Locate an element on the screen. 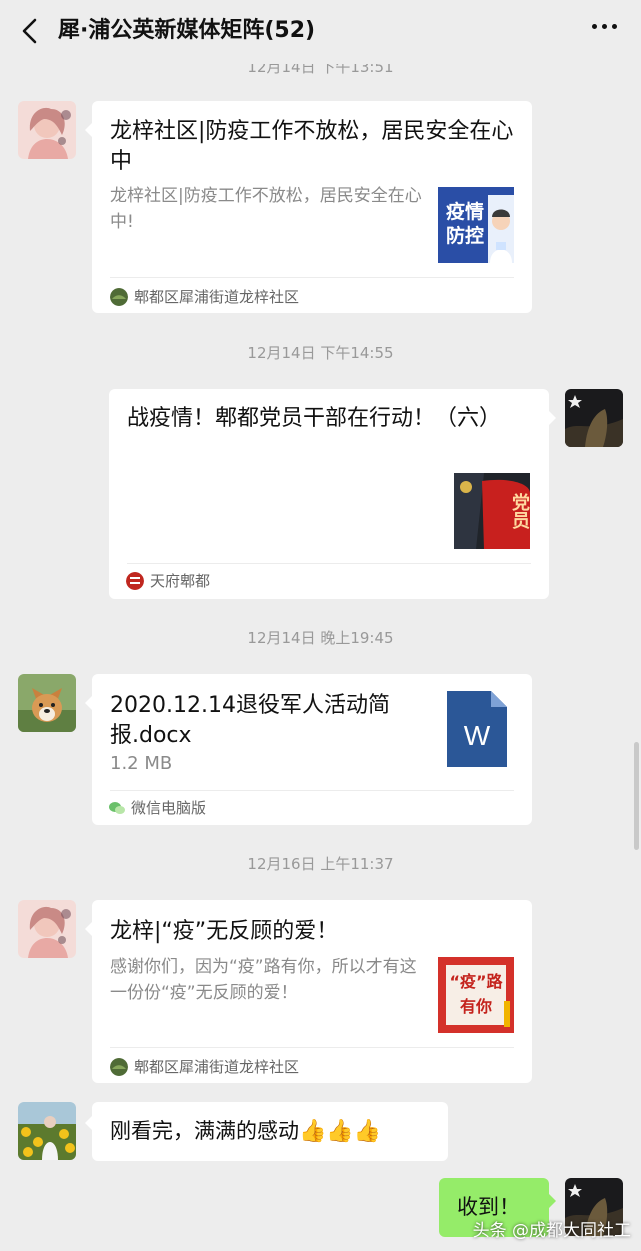 The image size is (641, 1251). avatar-dog is located at coordinates (47, 703).